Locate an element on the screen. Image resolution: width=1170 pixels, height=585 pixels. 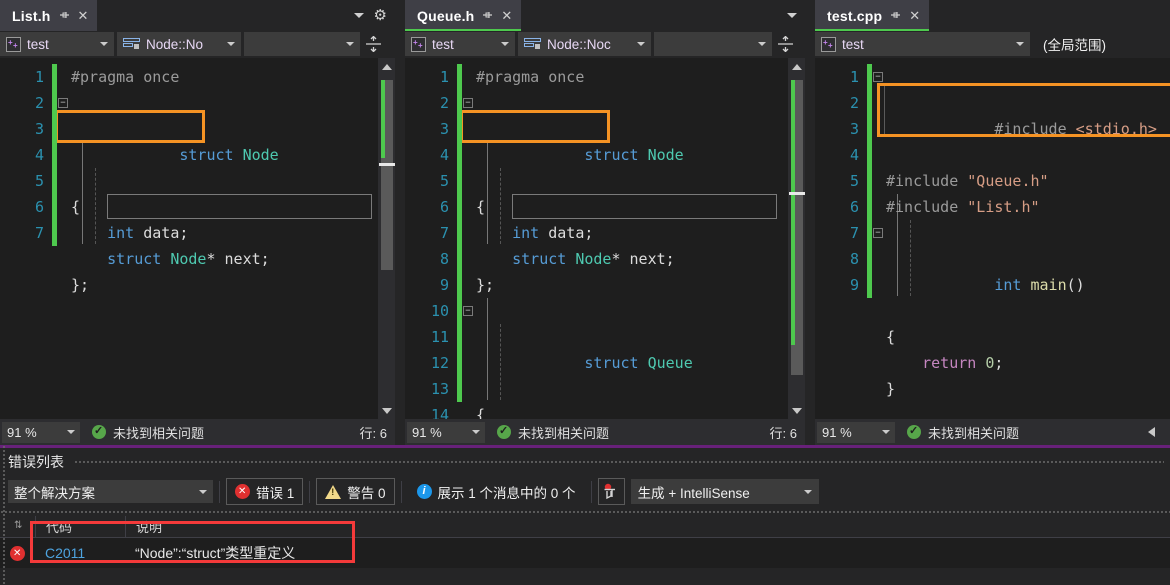
tab-title: test.cpp is located at coordinates (855, 15).